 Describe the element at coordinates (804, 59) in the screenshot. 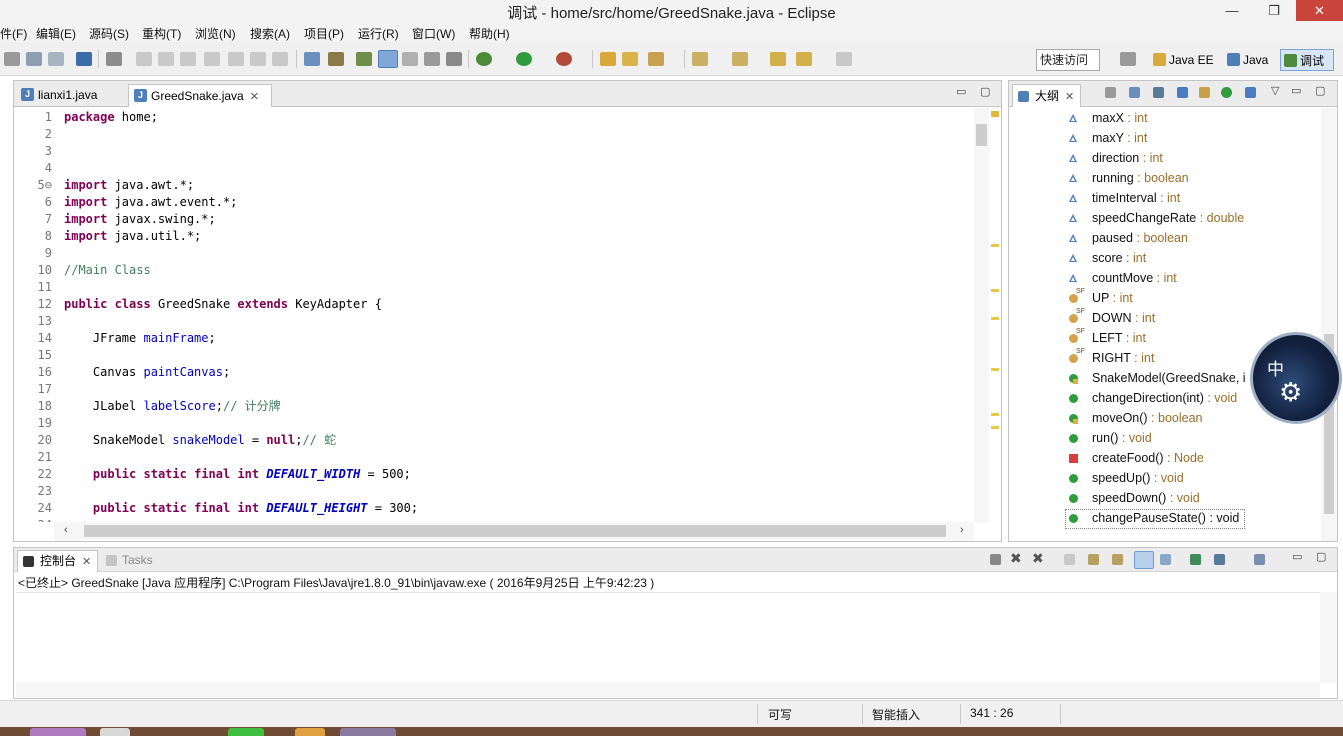

I see `back-icon` at that location.